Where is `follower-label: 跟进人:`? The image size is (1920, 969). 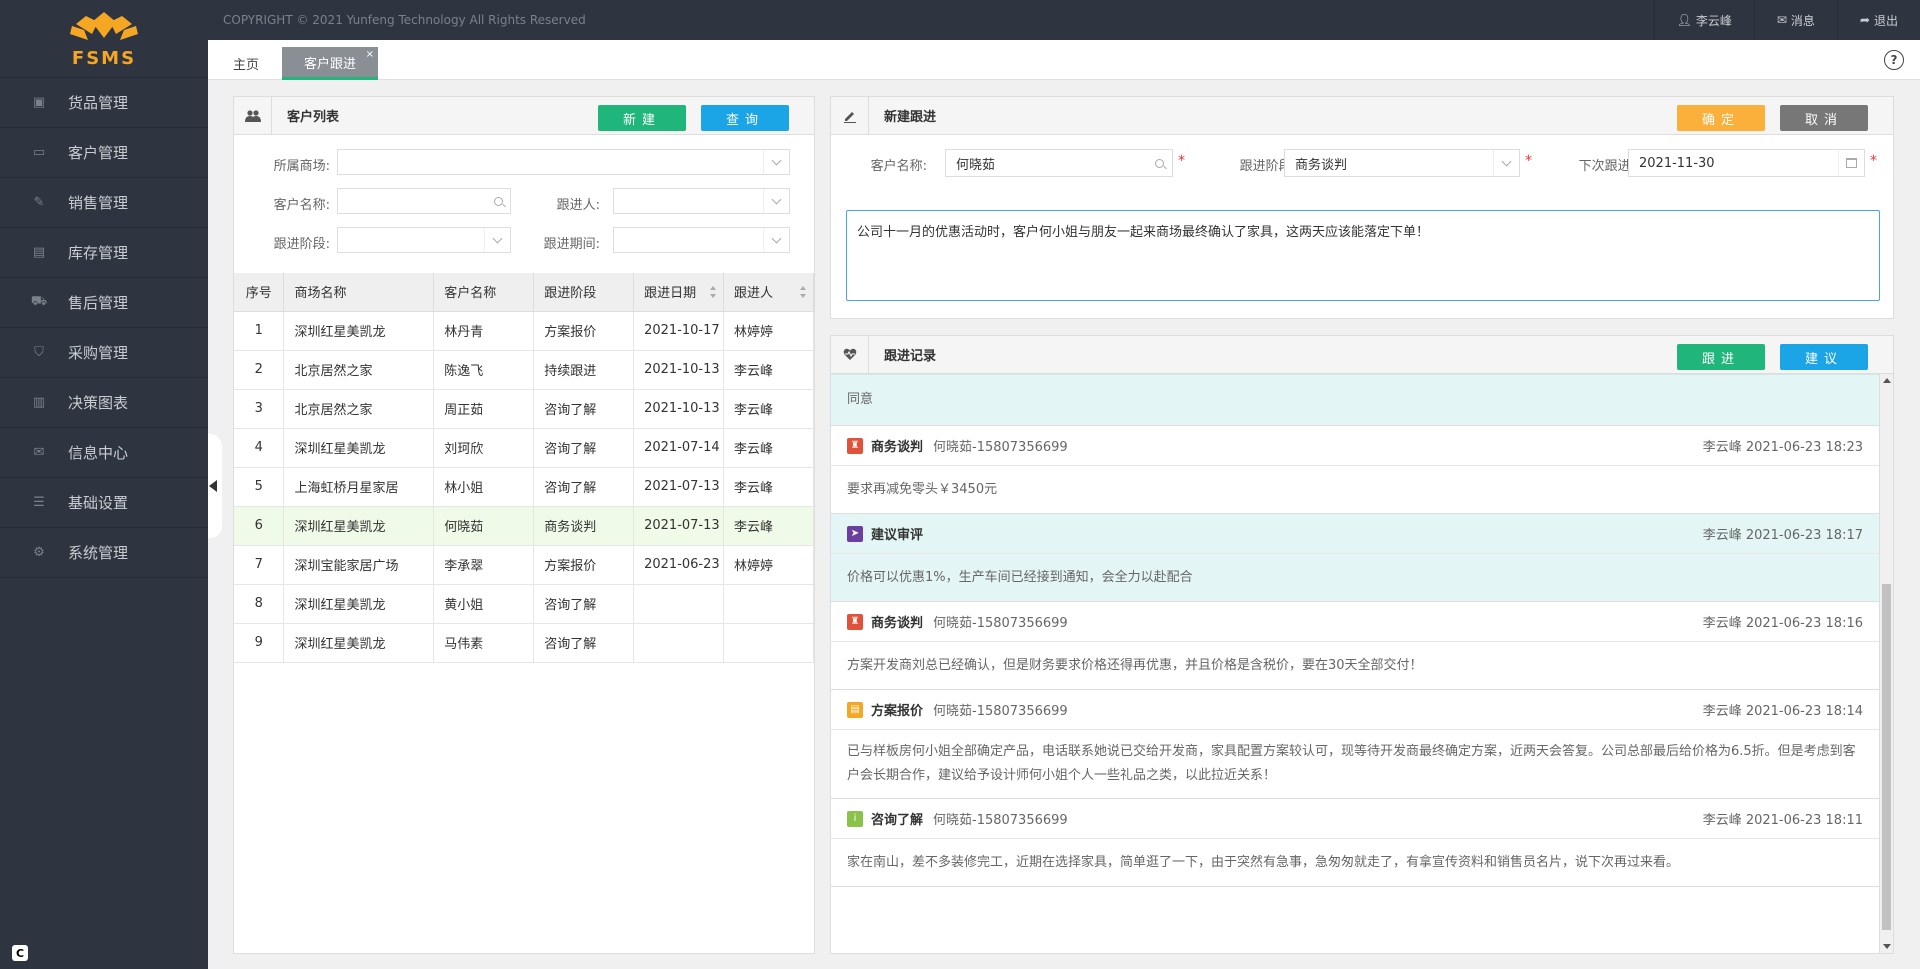
follower-label: 跟进人: is located at coordinates (578, 205).